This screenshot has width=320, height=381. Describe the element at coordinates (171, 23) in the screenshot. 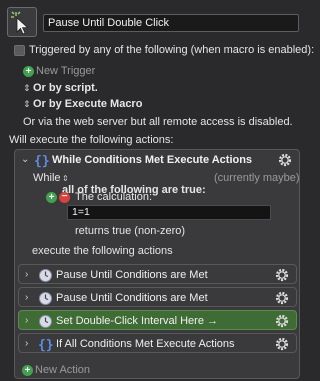

I see `macro-name-field: Pause Until Double Click` at that location.